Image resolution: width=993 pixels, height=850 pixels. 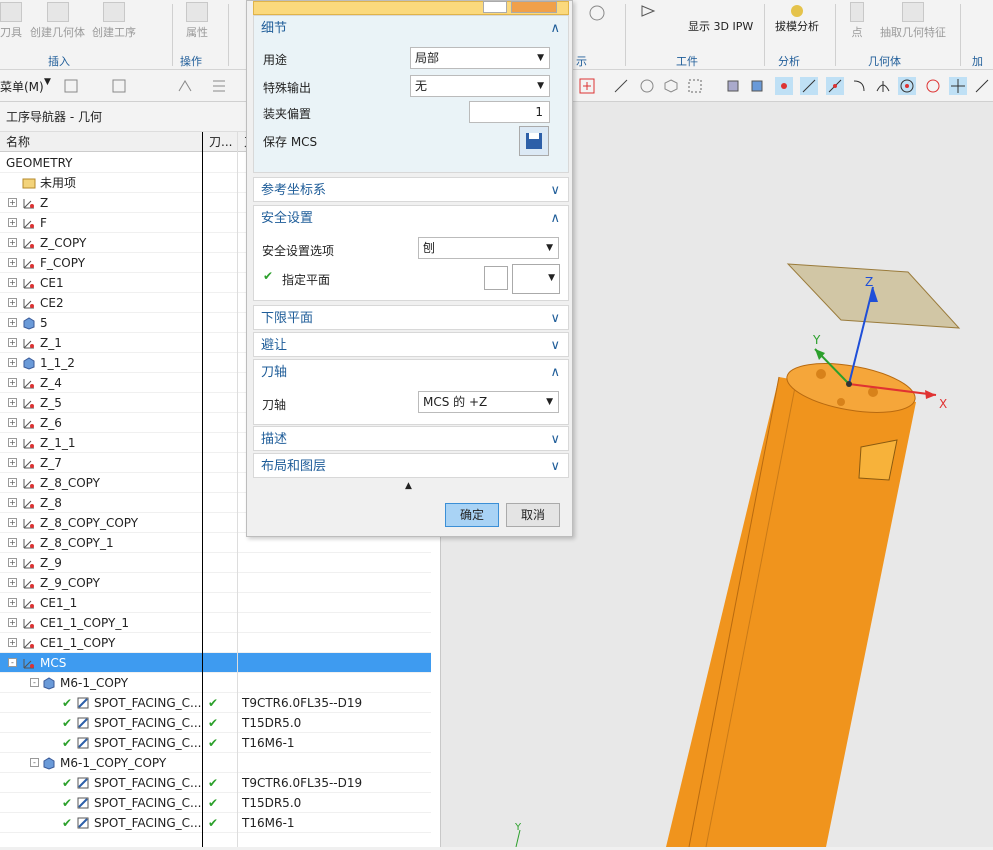 I want to click on tree-row: + CE1_1_COPY, so click(x=215, y=643).